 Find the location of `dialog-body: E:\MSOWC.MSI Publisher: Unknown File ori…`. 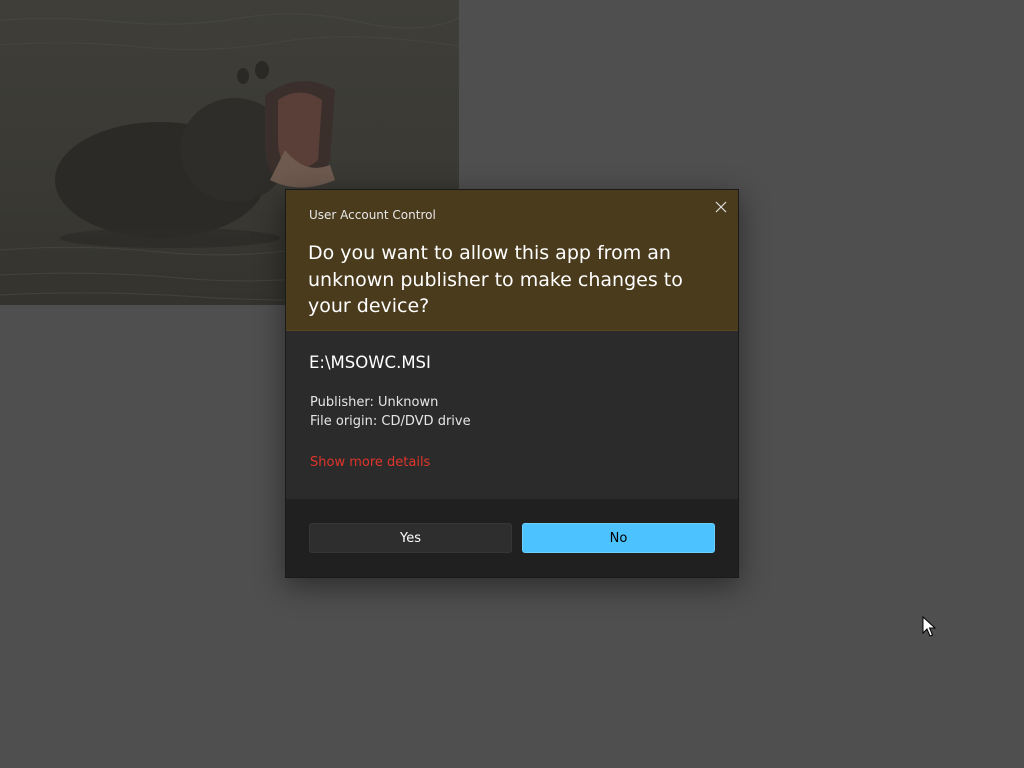

dialog-body: E:\MSOWC.MSI Publisher: Unknown File ori… is located at coordinates (512, 415).